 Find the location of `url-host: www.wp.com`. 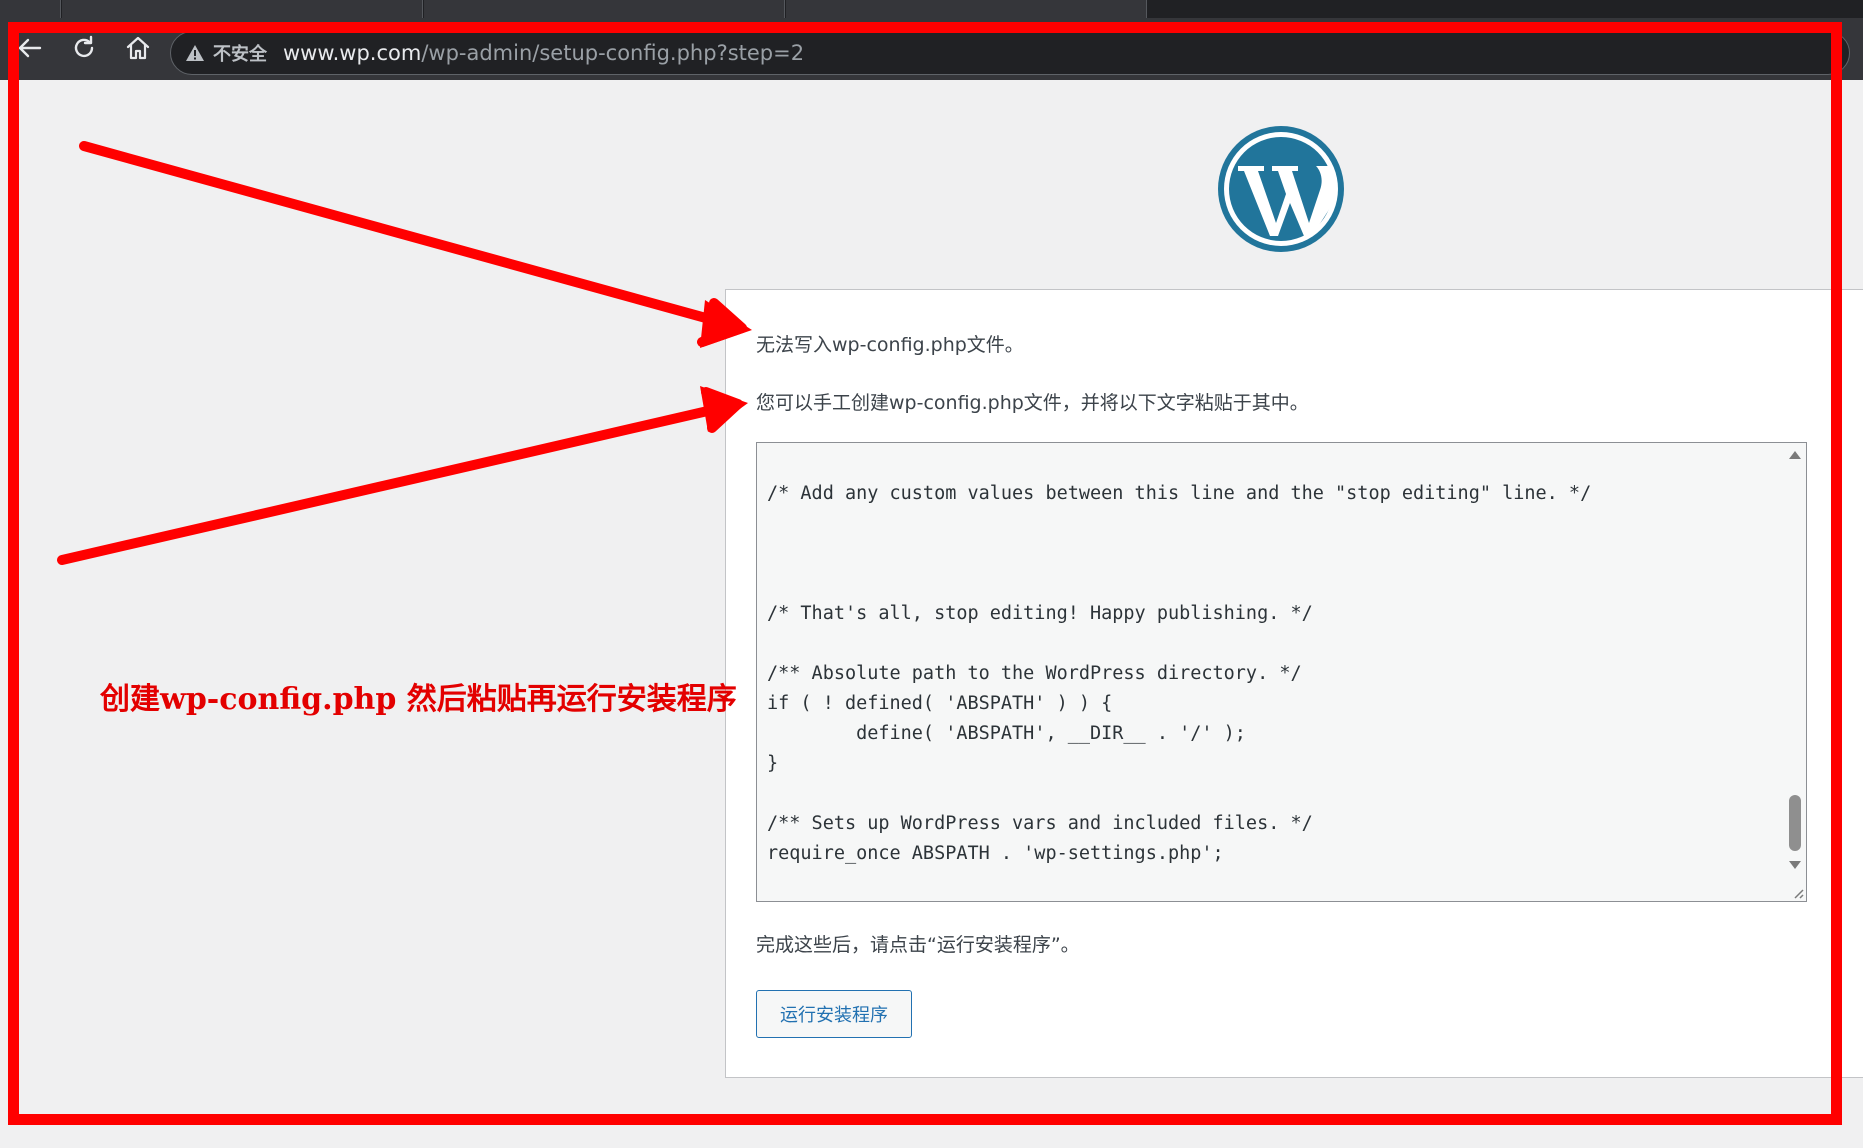

url-host: www.wp.com is located at coordinates (352, 53).